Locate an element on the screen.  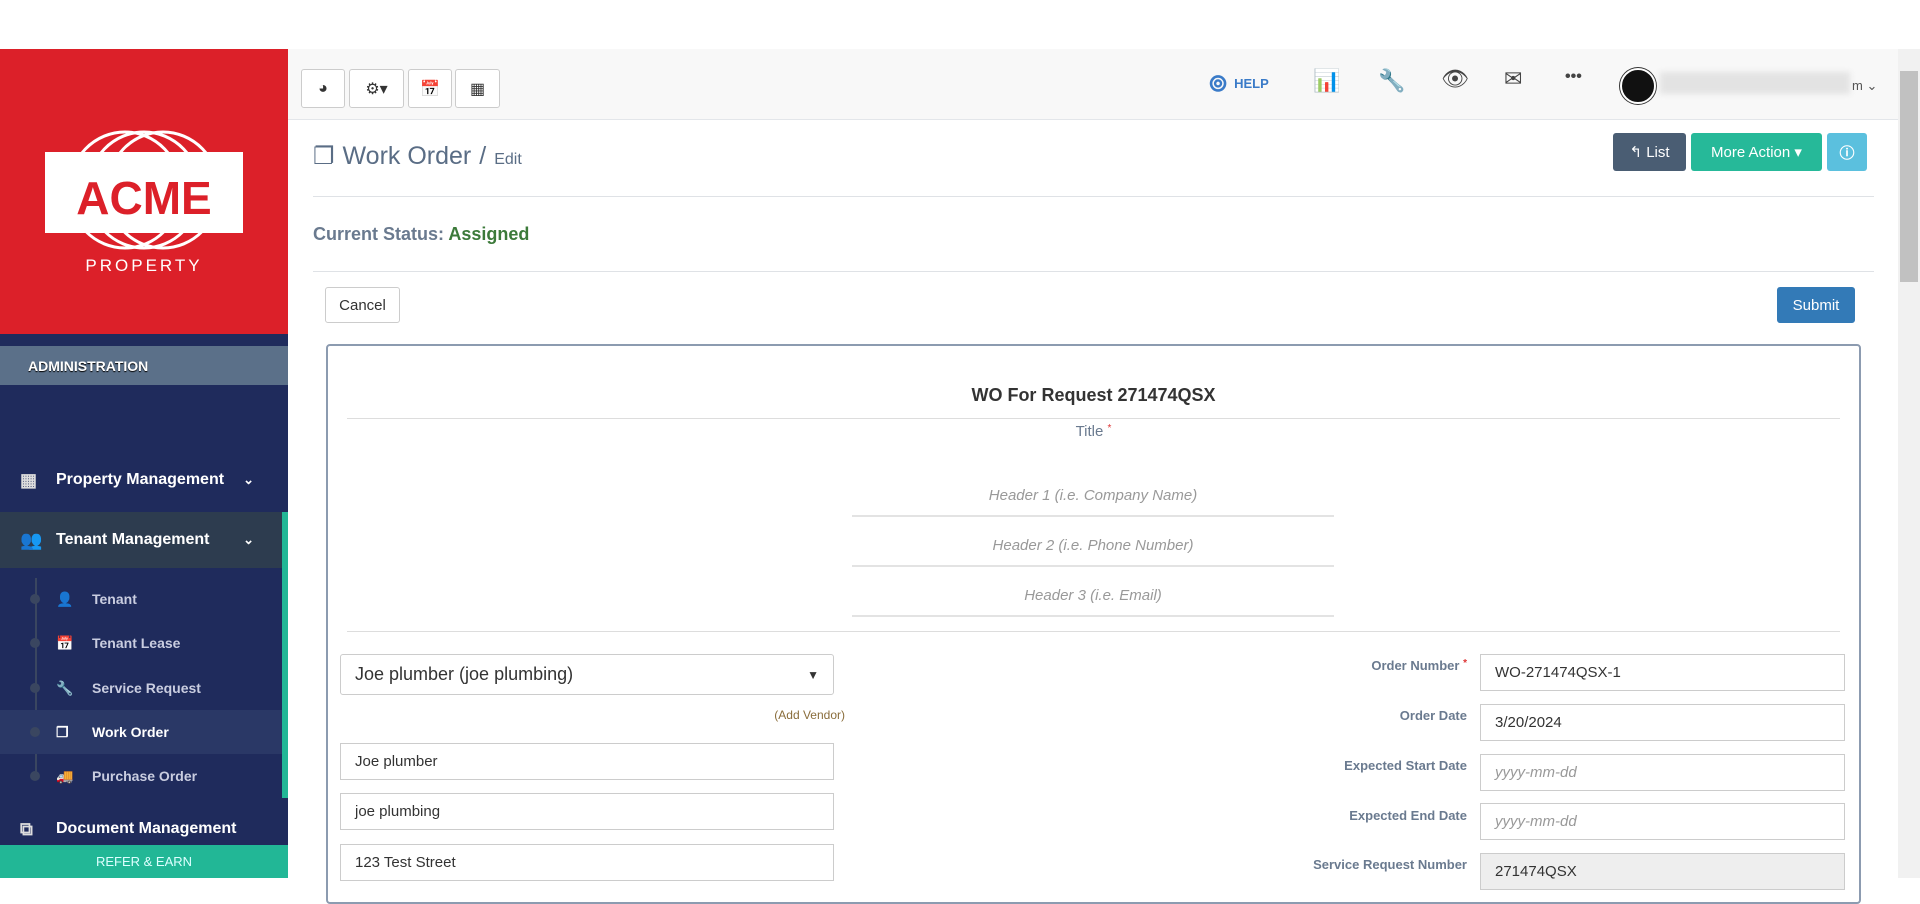
submit-button: Submit is located at coordinates (1816, 305).